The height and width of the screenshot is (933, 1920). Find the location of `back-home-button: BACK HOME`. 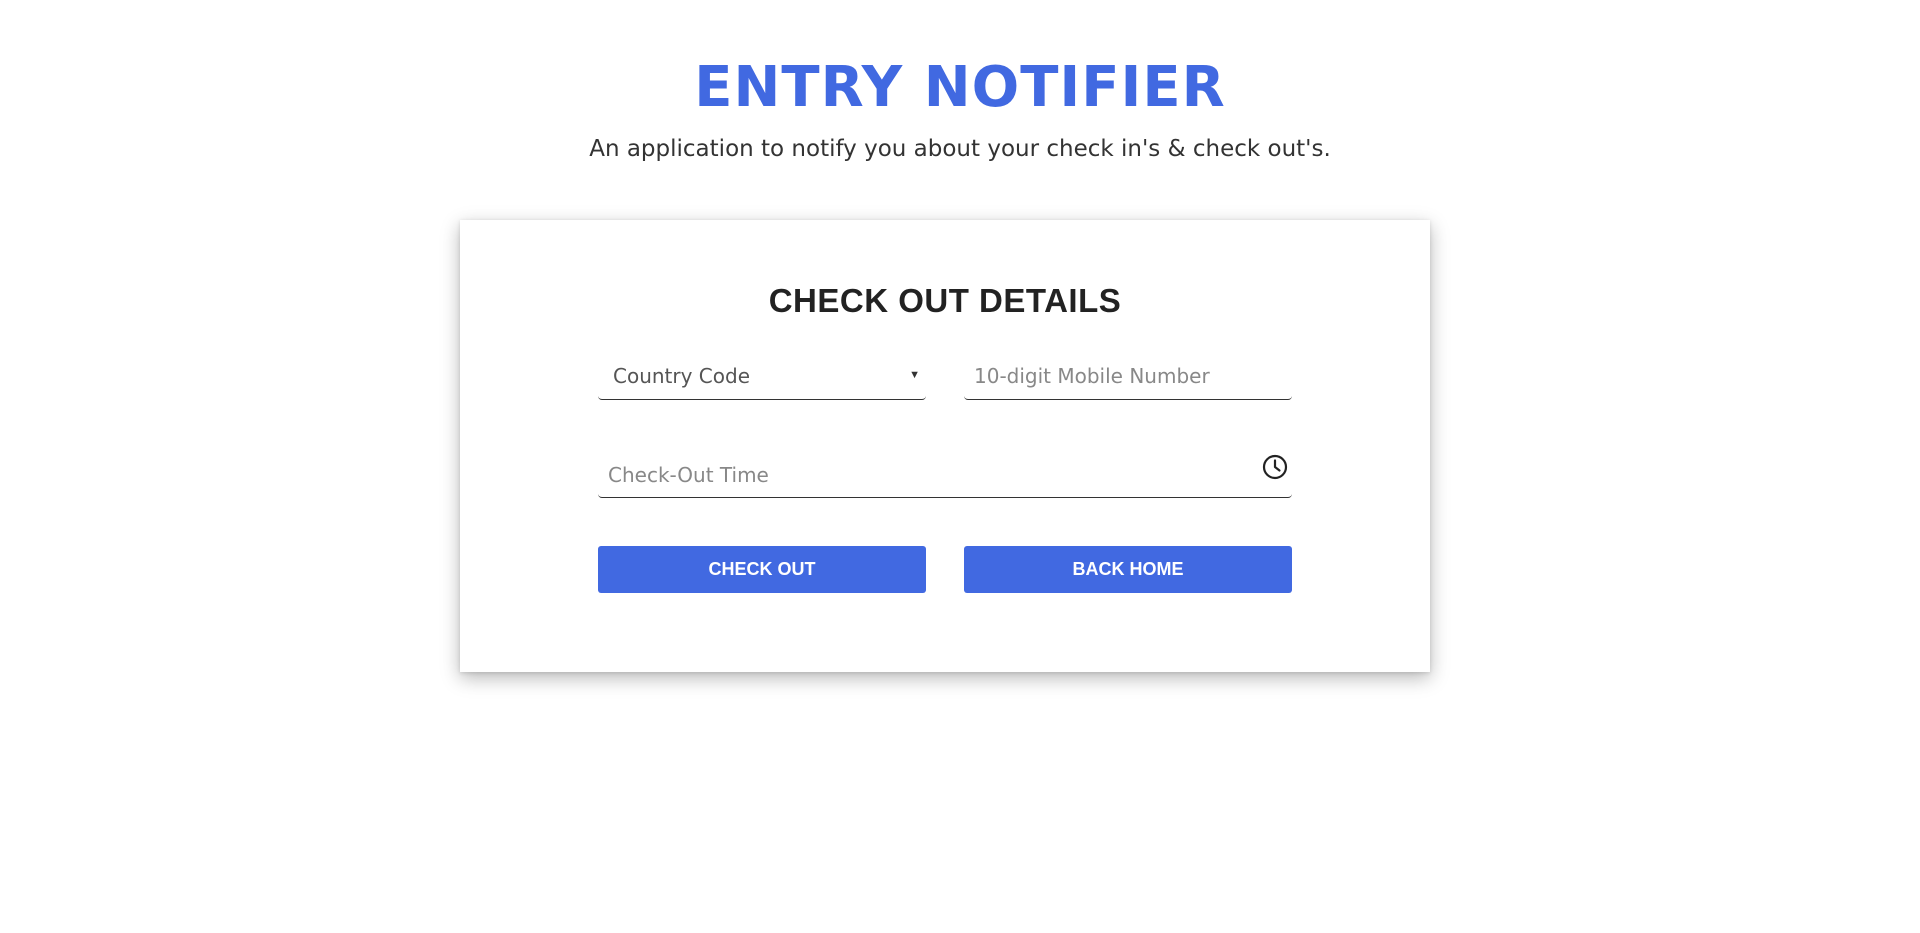

back-home-button: BACK HOME is located at coordinates (1128, 569).